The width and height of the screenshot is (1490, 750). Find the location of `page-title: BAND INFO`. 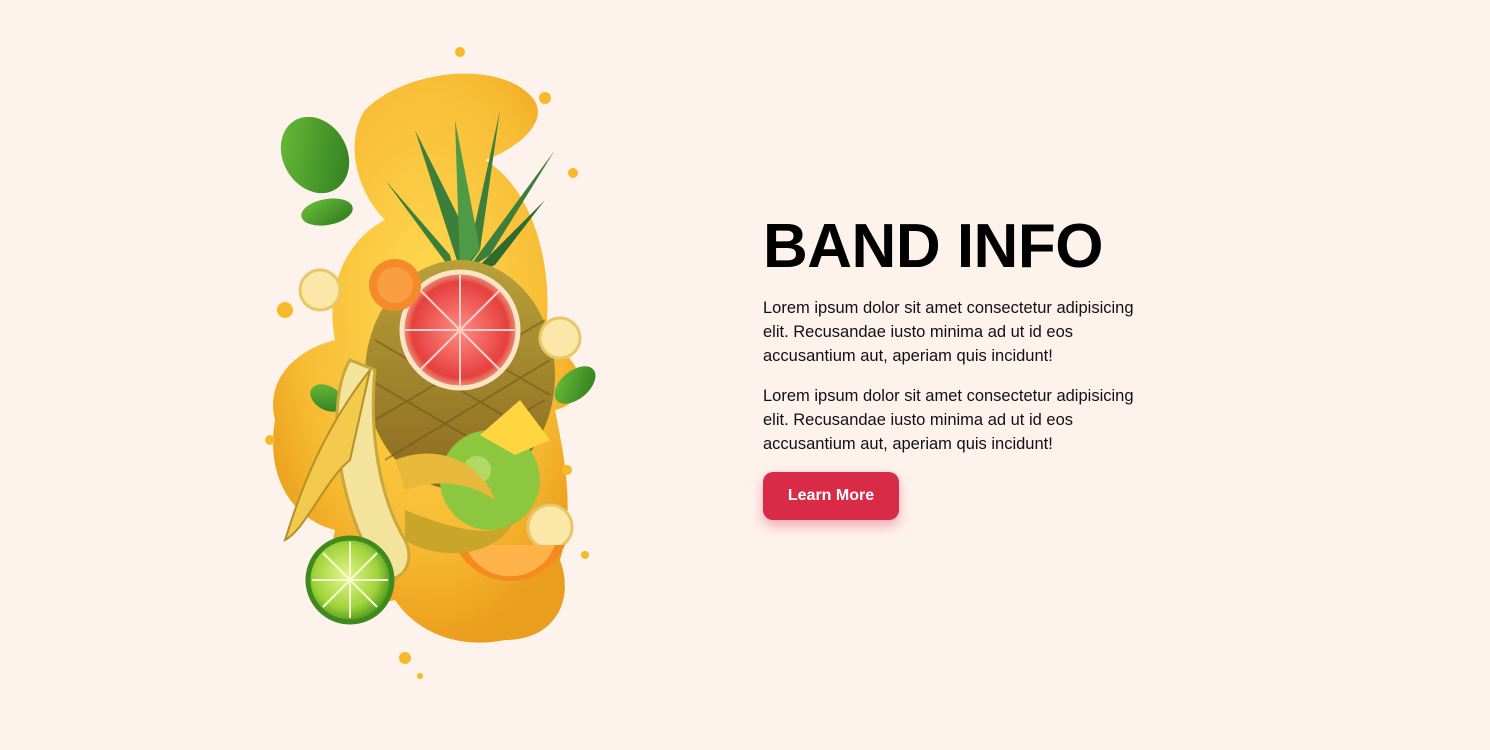

page-title: BAND INFO is located at coordinates (933, 246).